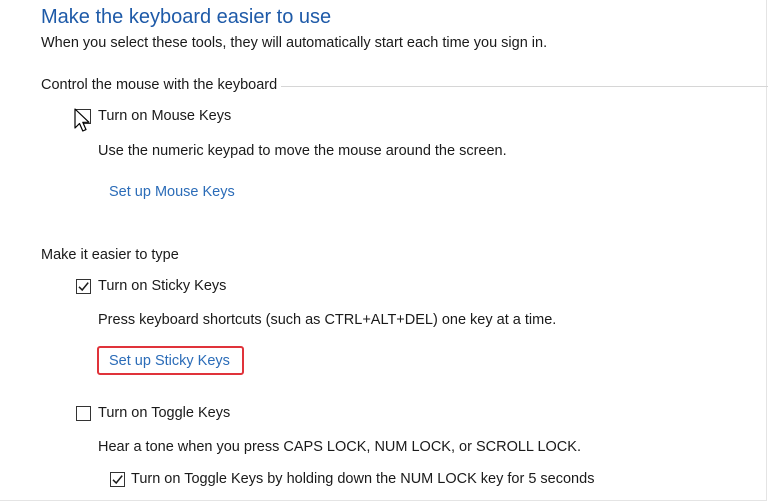  I want to click on typing-group-header: Make it easier to type, so click(112, 255).